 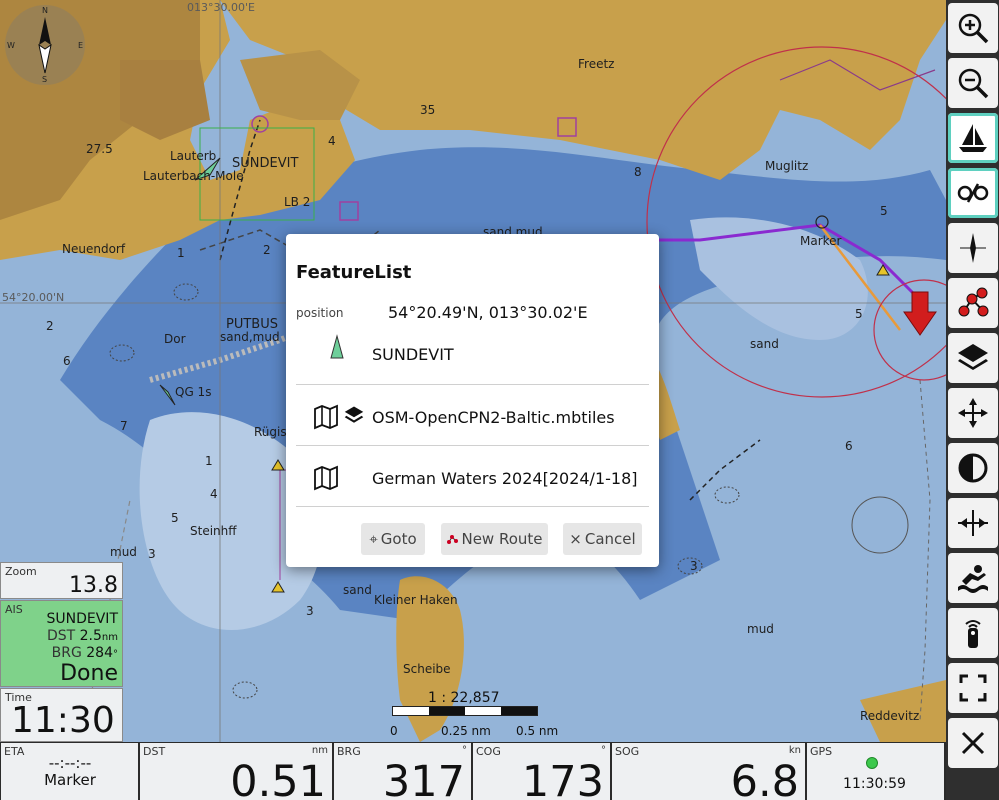 I want to click on place-label: Scheibe, so click(x=427, y=669).